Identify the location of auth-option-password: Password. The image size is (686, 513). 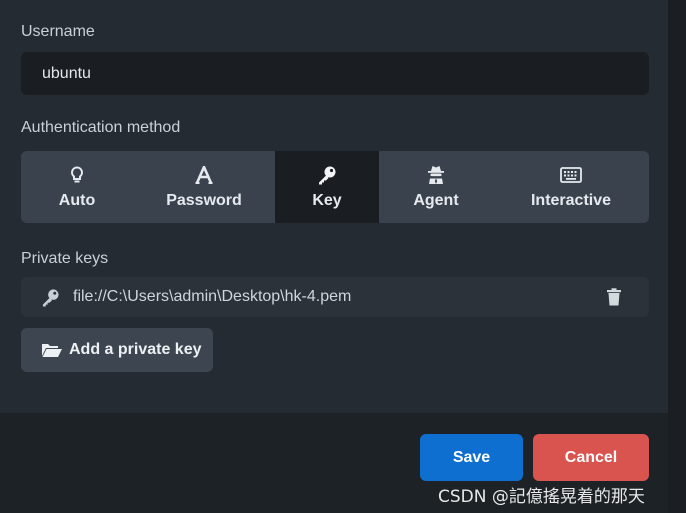
(204, 187).